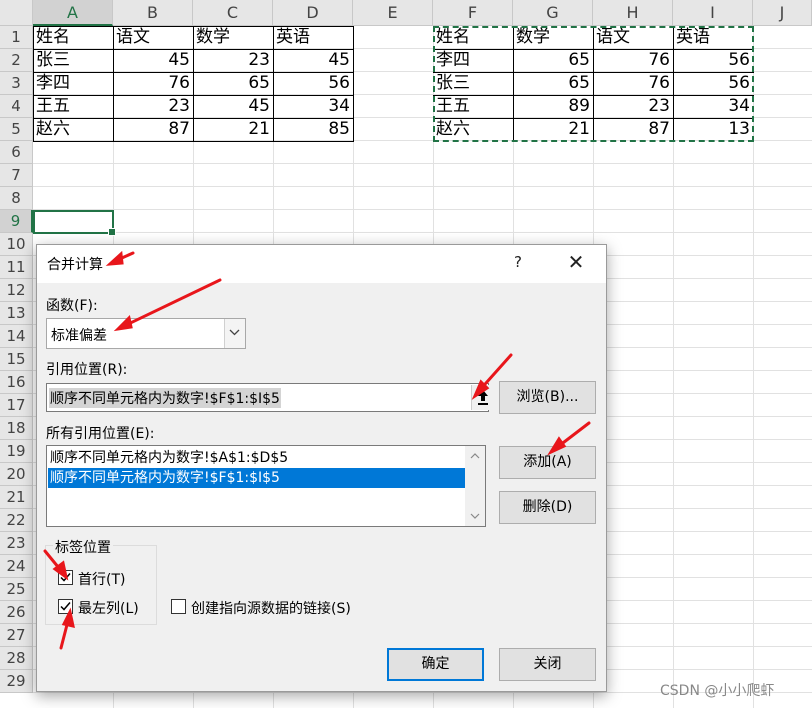 This screenshot has height=708, width=812. I want to click on reference-input: 顺序不同单元格内为数字!$F$1:$I$5, so click(270, 397).